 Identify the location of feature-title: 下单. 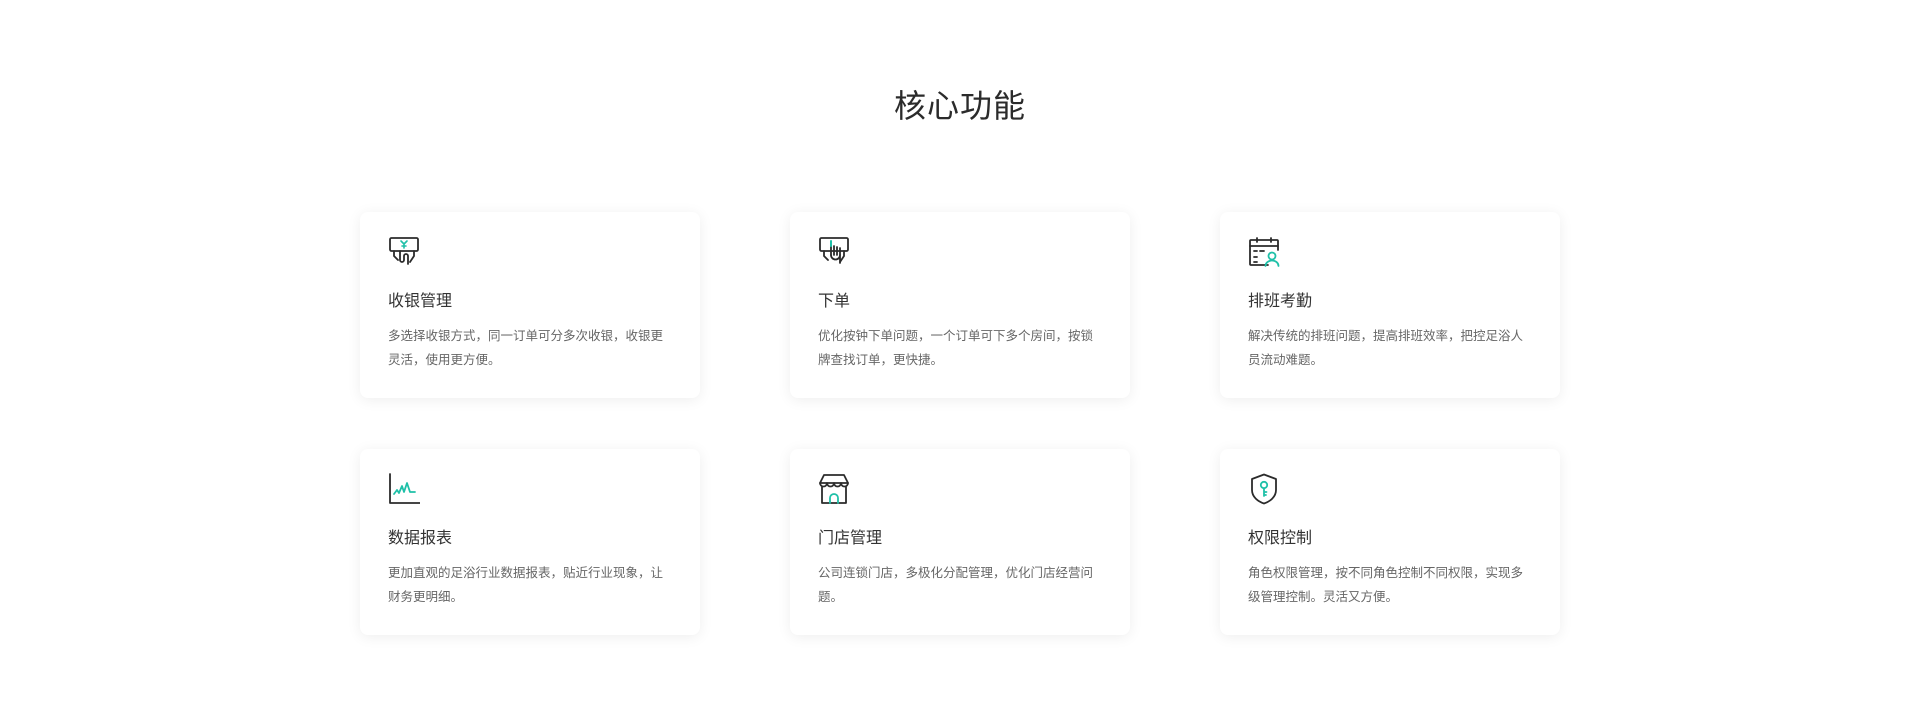
(834, 300).